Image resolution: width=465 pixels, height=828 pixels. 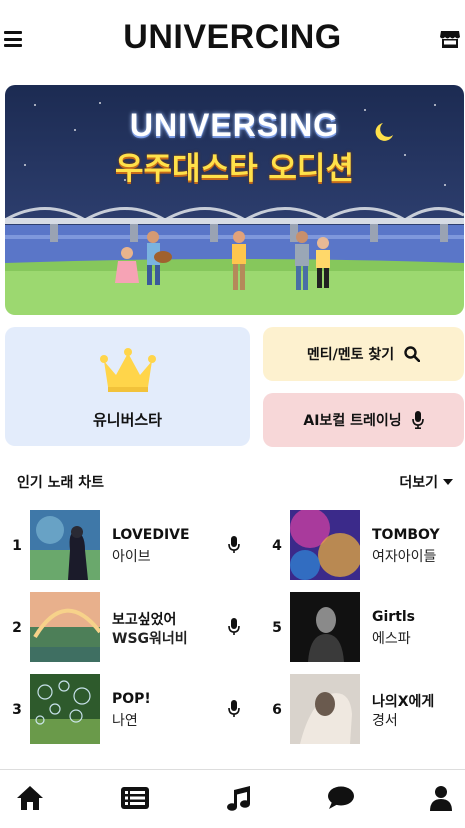 I want to click on song-artist: 경서, so click(x=385, y=721).